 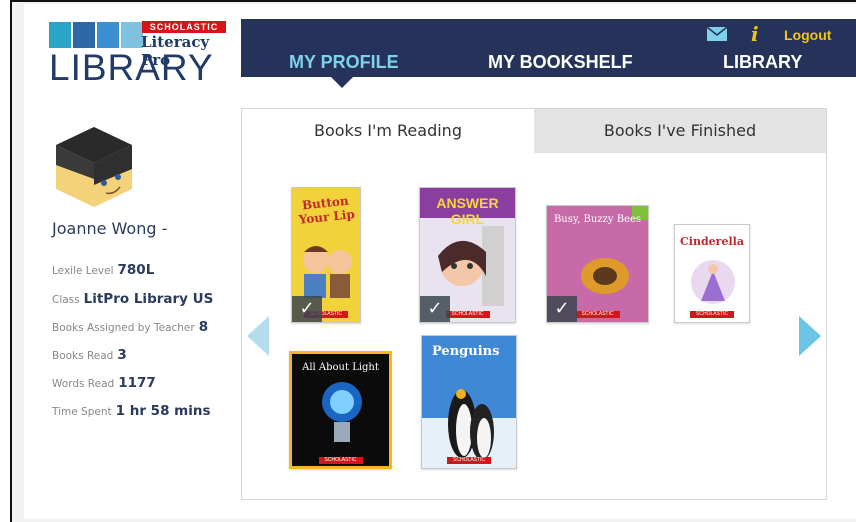 I want to click on tab-library: LIBRARY, so click(x=762, y=62).